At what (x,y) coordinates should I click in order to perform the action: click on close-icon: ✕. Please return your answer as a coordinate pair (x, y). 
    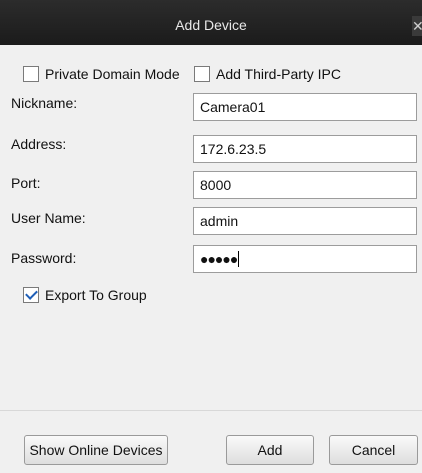
    Looking at the image, I should click on (417, 26).